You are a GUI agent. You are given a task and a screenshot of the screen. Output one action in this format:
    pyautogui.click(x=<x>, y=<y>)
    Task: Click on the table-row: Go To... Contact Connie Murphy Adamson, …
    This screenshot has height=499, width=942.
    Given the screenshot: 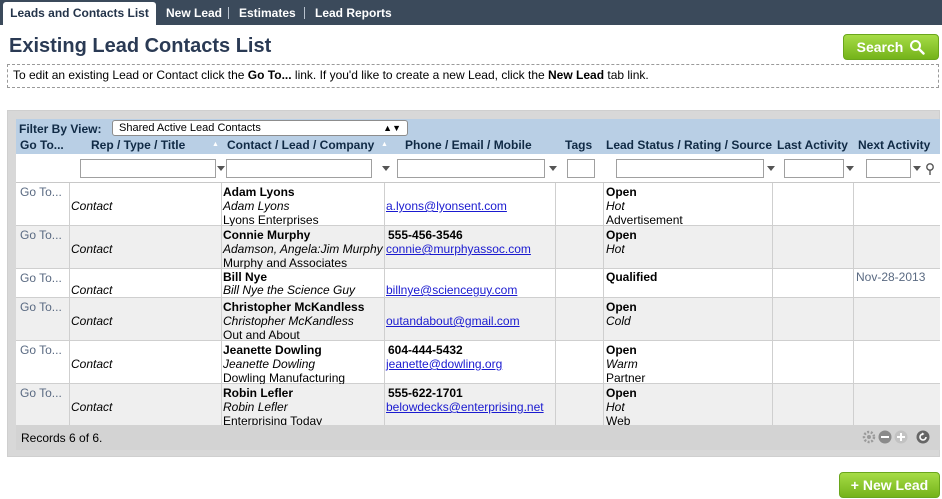 What is the action you would take?
    pyautogui.click(x=478, y=248)
    